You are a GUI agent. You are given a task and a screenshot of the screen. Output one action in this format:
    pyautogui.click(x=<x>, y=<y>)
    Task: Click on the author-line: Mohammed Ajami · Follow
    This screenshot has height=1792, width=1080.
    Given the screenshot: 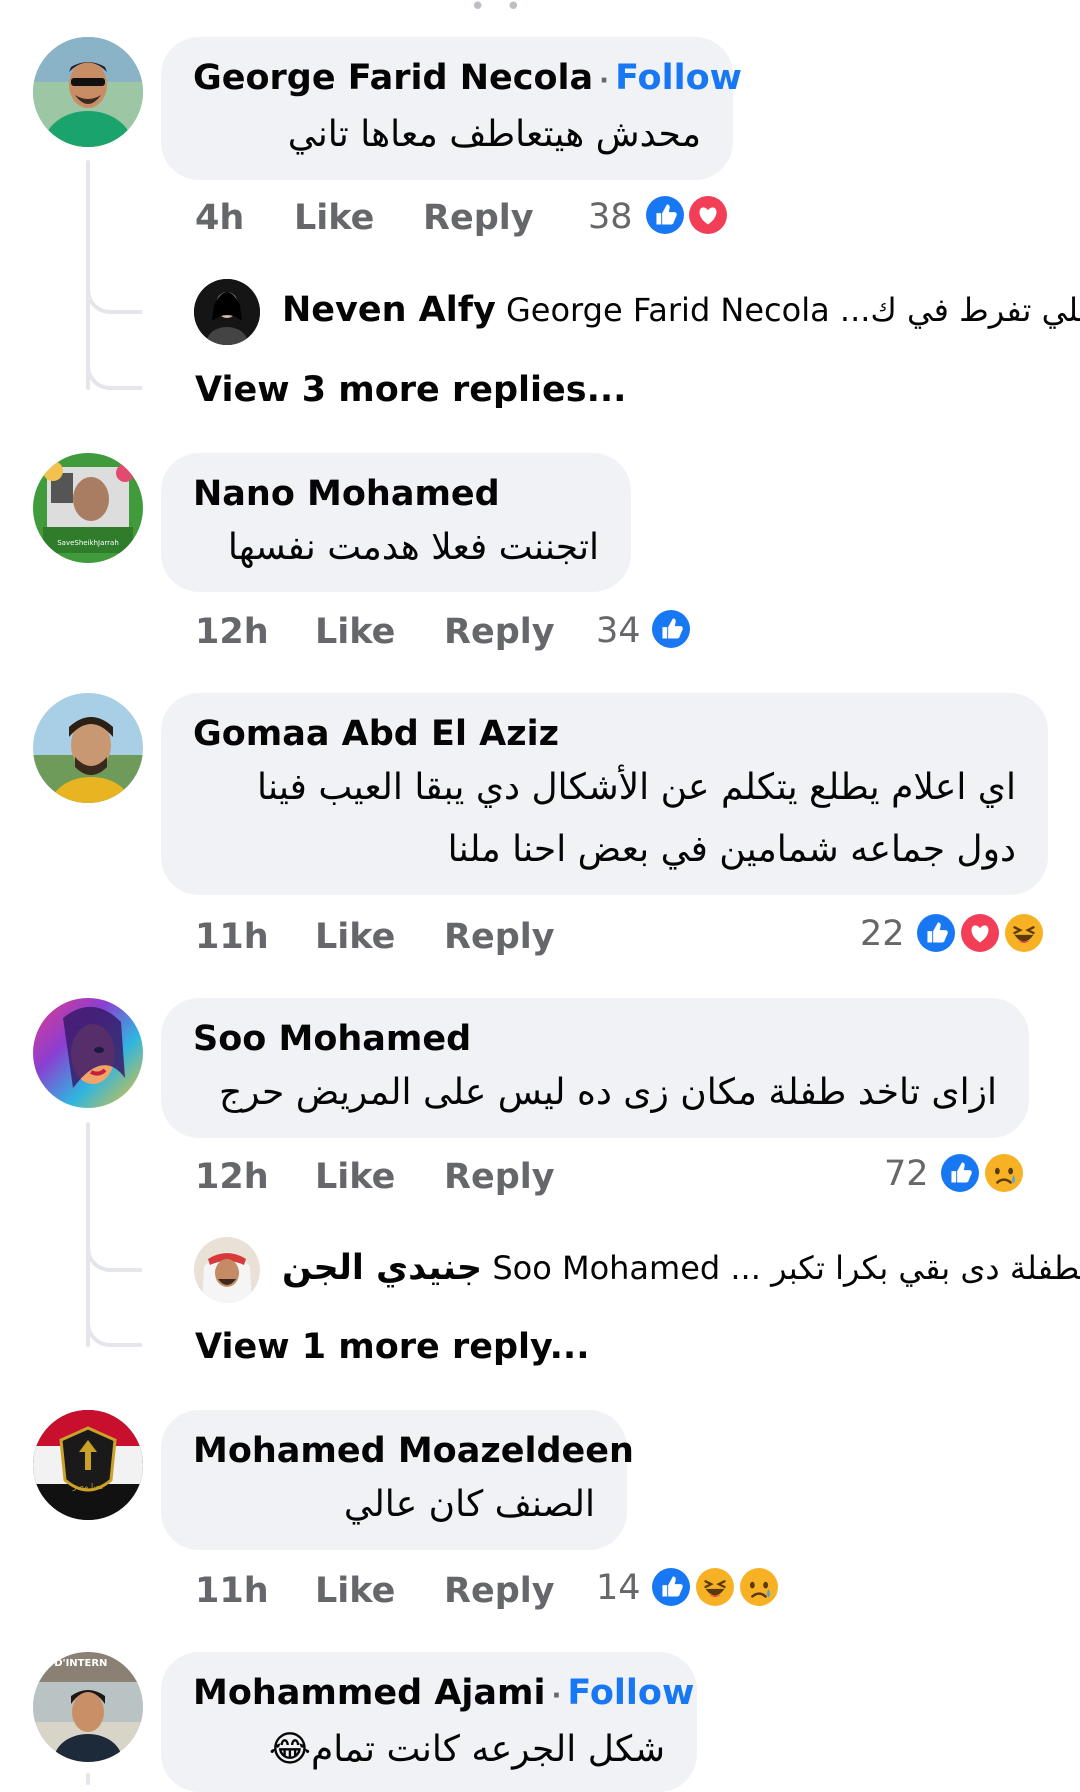 What is the action you would take?
    pyautogui.click(x=443, y=1694)
    